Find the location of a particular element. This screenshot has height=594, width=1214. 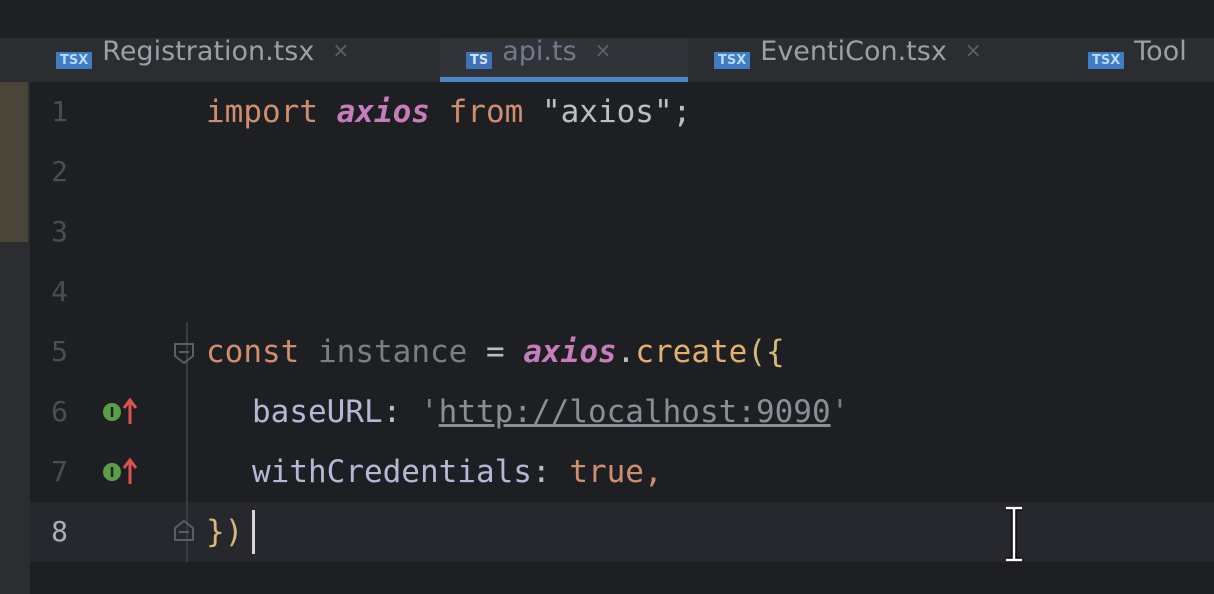

tab-tool: TSX Tool is located at coordinates (1137, 60).